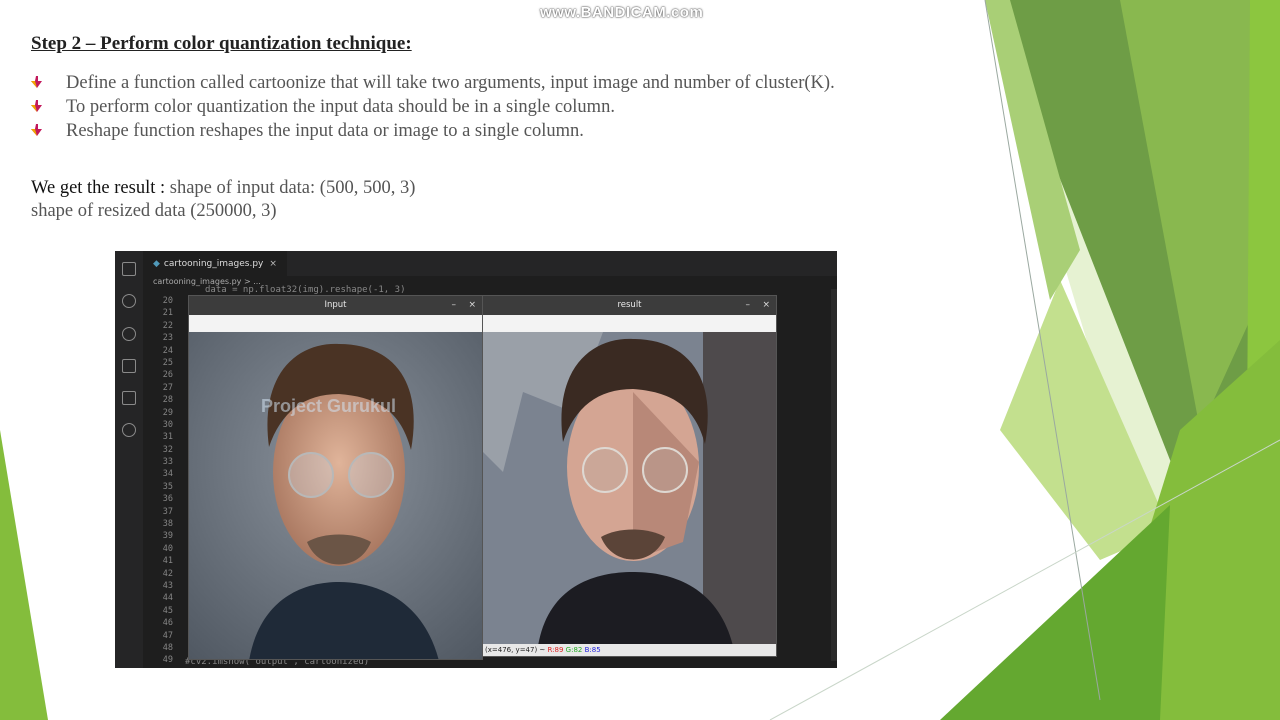 This screenshot has height=720, width=1280. What do you see at coordinates (129, 269) in the screenshot?
I see `files-icon` at bounding box center [129, 269].